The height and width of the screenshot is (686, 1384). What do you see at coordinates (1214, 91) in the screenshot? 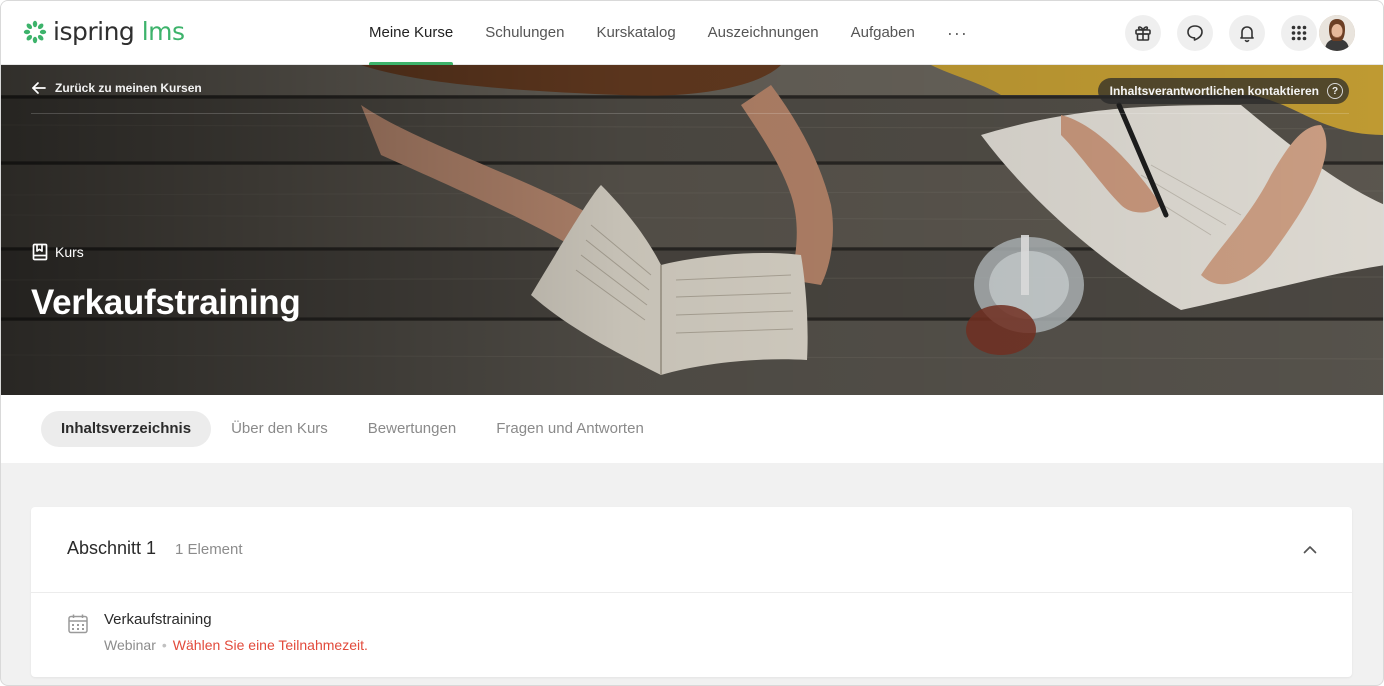
I see `contact-owner-label: Inhaltsverantwortlichen kontaktieren` at bounding box center [1214, 91].